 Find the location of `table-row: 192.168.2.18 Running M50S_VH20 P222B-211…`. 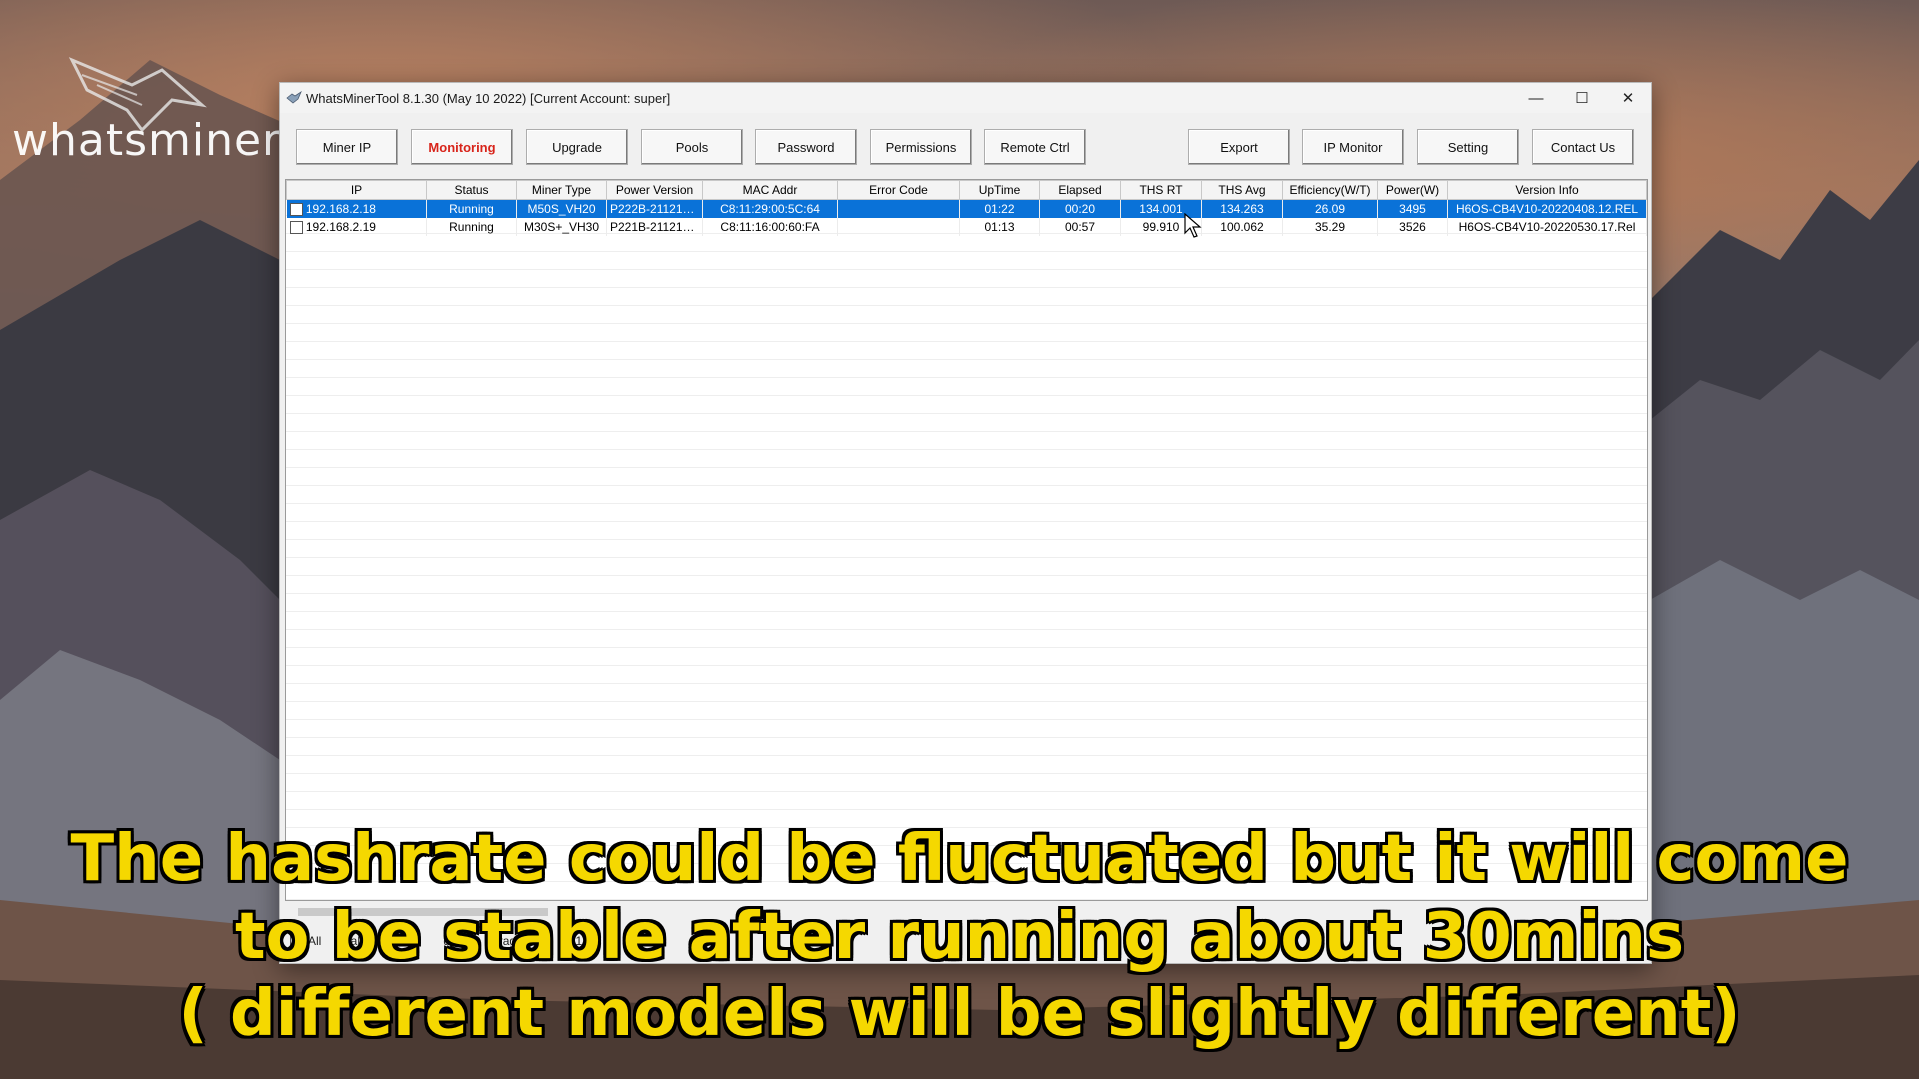

table-row: 192.168.2.18 Running M50S_VH20 P222B-211… is located at coordinates (966, 208).